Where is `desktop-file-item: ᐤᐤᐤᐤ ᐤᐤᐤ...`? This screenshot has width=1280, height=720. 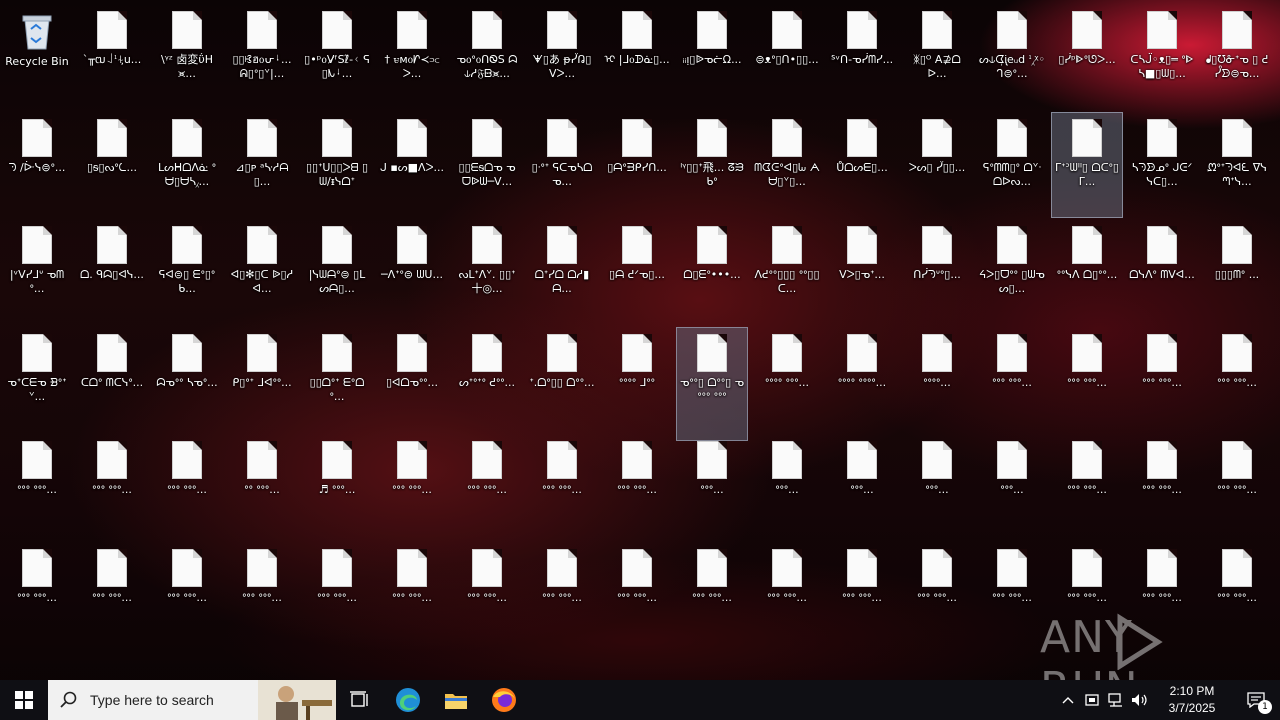
desktop-file-item: ᐤᐤᐤᐤ ᐤᐤᐤ... is located at coordinates (787, 380).